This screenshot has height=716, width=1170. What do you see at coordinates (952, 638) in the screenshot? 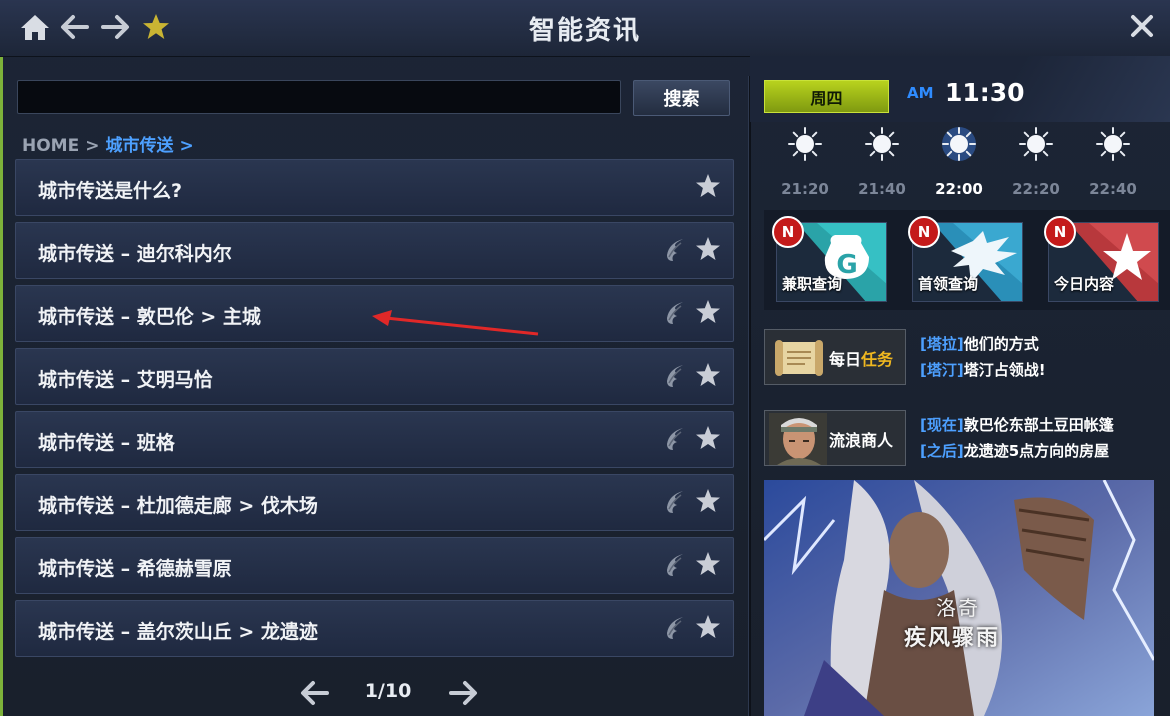
I see `banner-caption-title: 疾风骤雨` at bounding box center [952, 638].